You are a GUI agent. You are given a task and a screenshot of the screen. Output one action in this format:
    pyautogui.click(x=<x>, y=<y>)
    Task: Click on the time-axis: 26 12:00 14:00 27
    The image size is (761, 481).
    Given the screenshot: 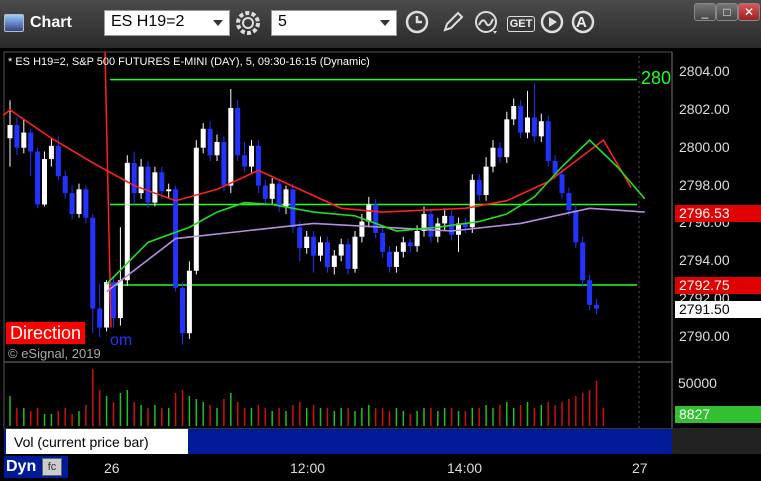 What is the action you would take?
    pyautogui.click(x=380, y=467)
    